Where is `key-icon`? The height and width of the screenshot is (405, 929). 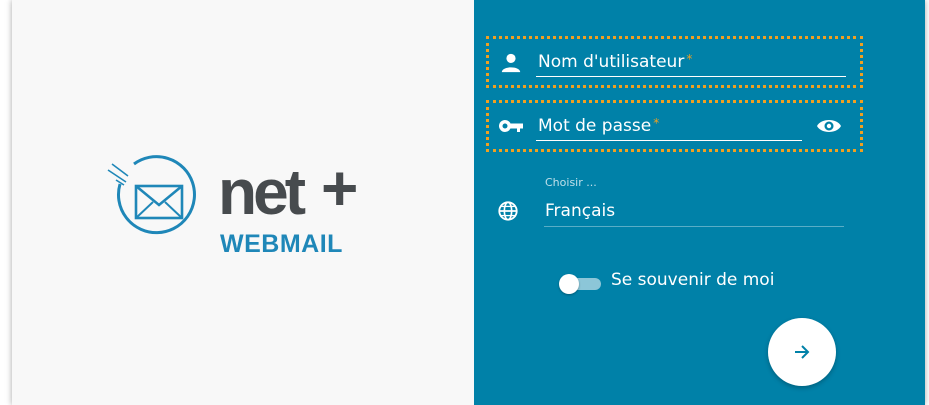 key-icon is located at coordinates (511, 126).